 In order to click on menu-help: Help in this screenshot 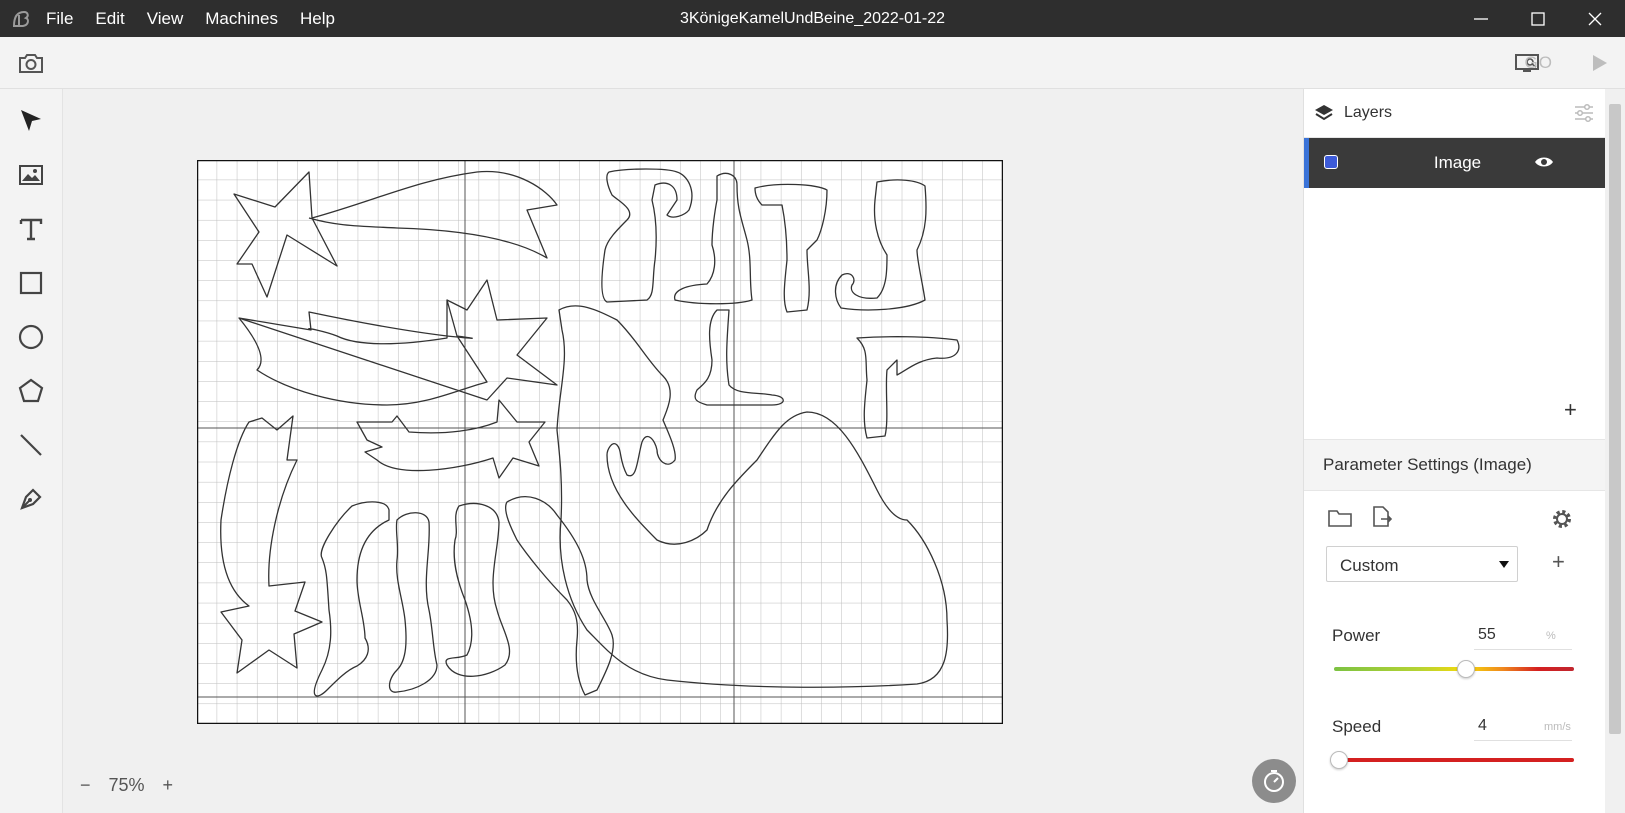, I will do `click(317, 19)`.